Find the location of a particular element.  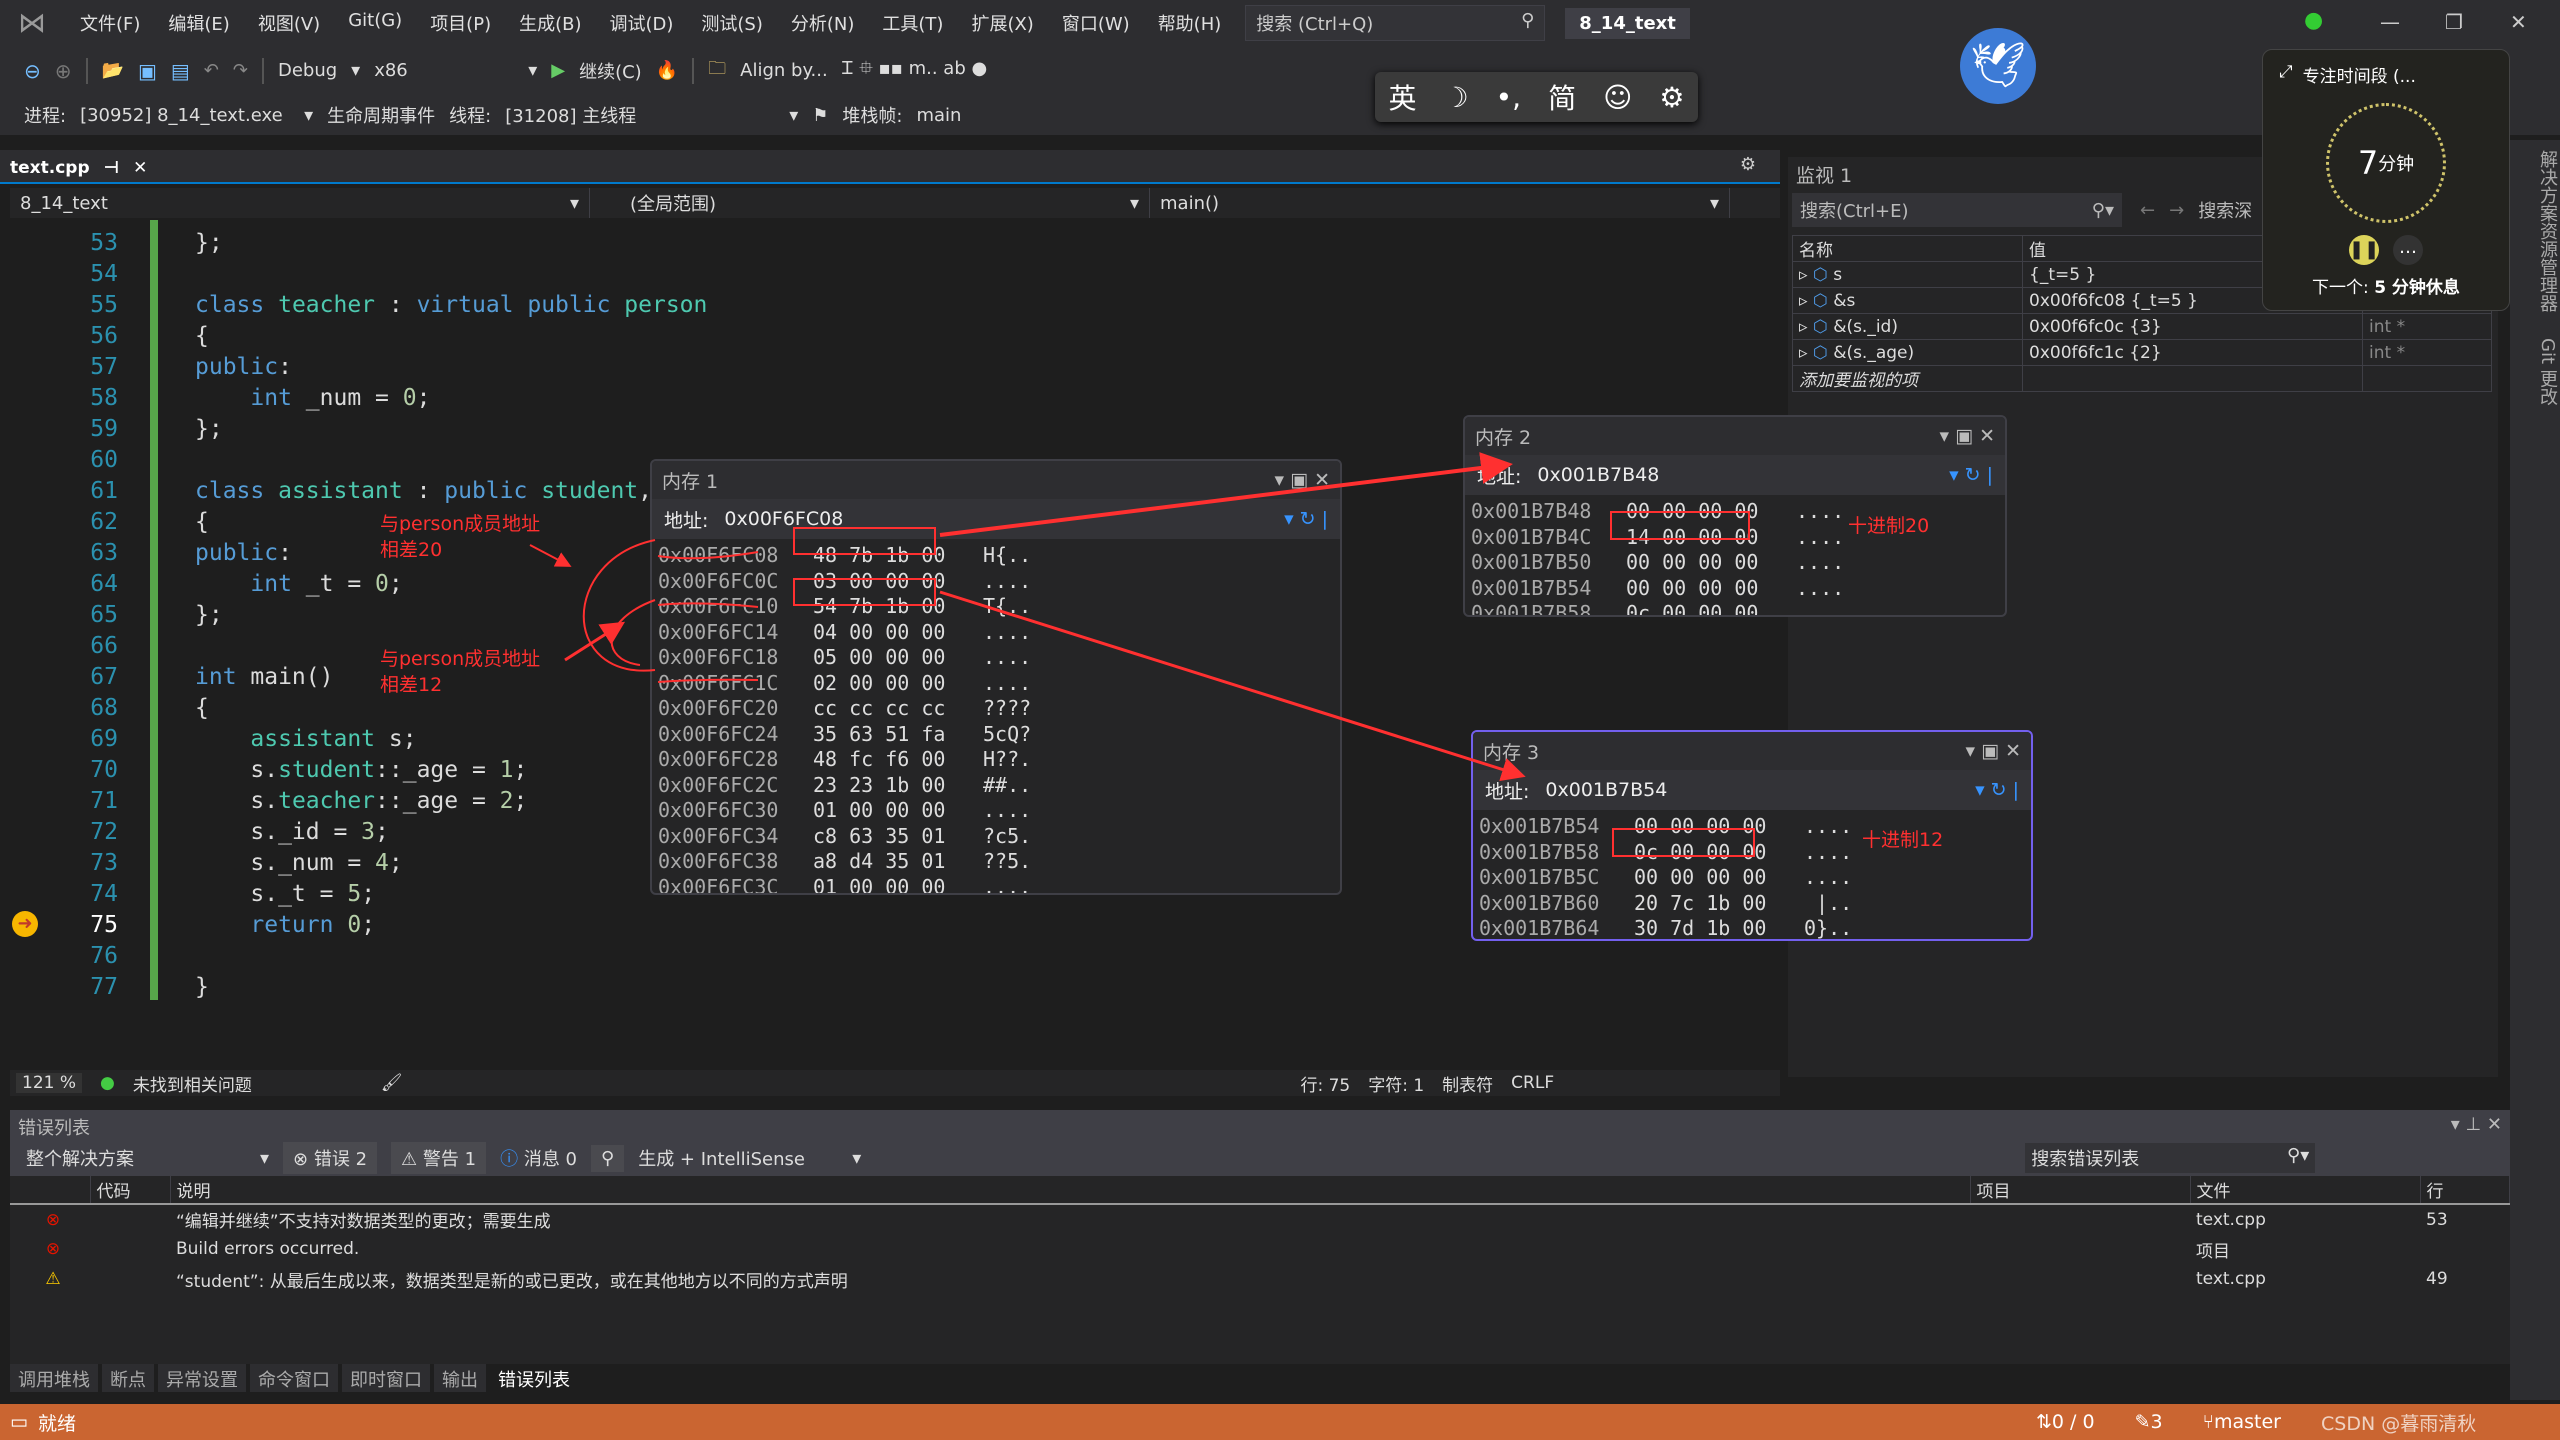

bottom-tab: 错误列表 is located at coordinates (534, 1378).